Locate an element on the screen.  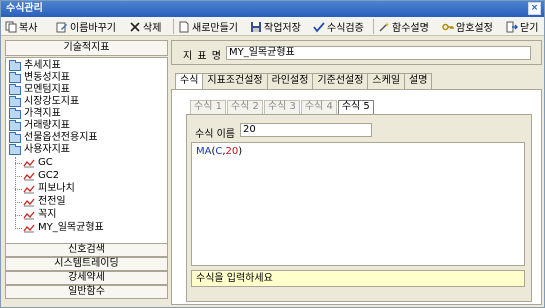
tree-item: GC is located at coordinates (38, 163).